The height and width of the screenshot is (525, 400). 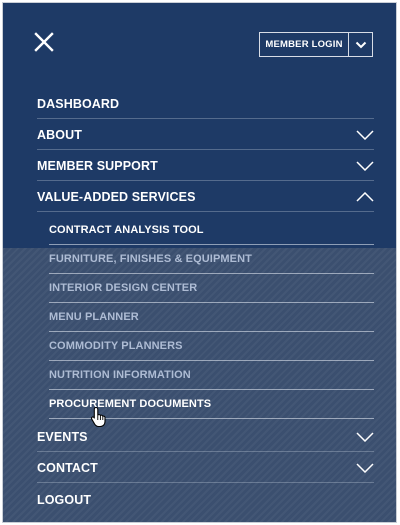 I want to click on member-login-group: MEMBER LOGIN, so click(x=316, y=44).